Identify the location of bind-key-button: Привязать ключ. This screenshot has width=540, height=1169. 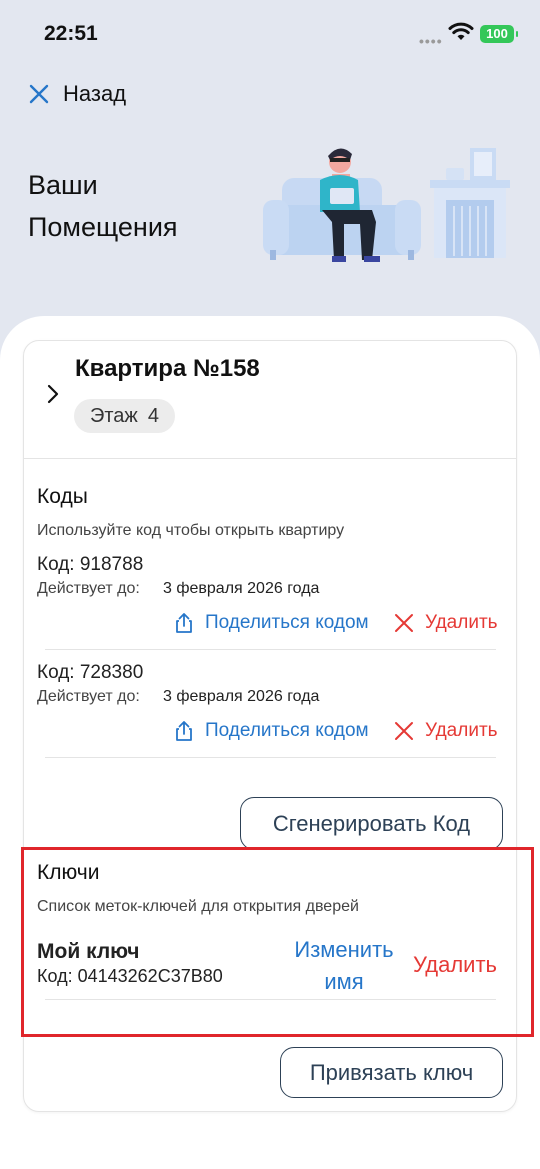
(391, 1072).